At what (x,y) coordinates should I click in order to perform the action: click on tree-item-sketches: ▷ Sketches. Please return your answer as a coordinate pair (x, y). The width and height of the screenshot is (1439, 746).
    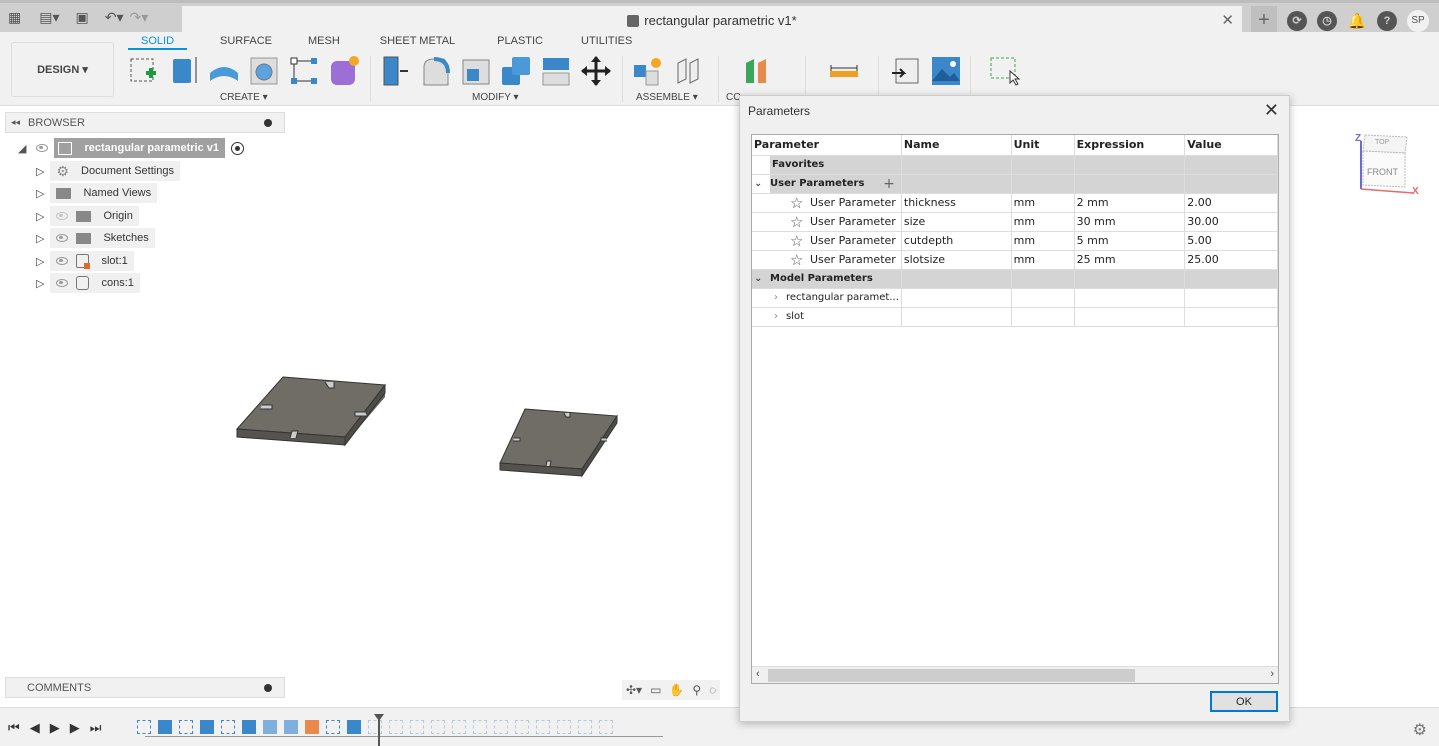
    Looking at the image, I should click on (95, 238).